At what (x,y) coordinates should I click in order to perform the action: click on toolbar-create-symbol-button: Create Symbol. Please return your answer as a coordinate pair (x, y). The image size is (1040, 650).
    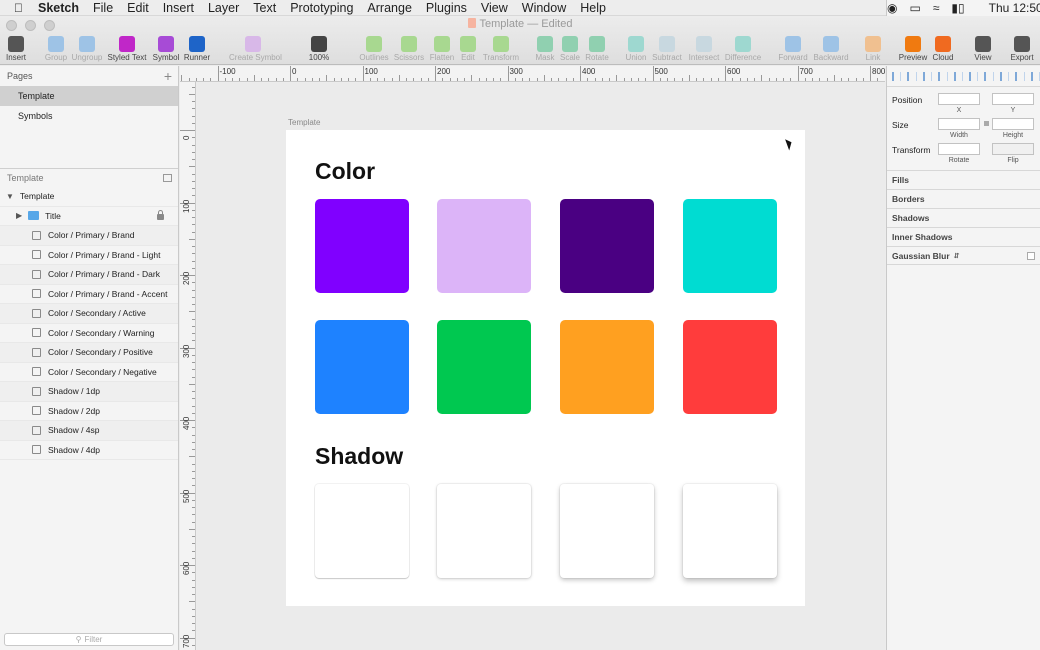
    Looking at the image, I should click on (255, 49).